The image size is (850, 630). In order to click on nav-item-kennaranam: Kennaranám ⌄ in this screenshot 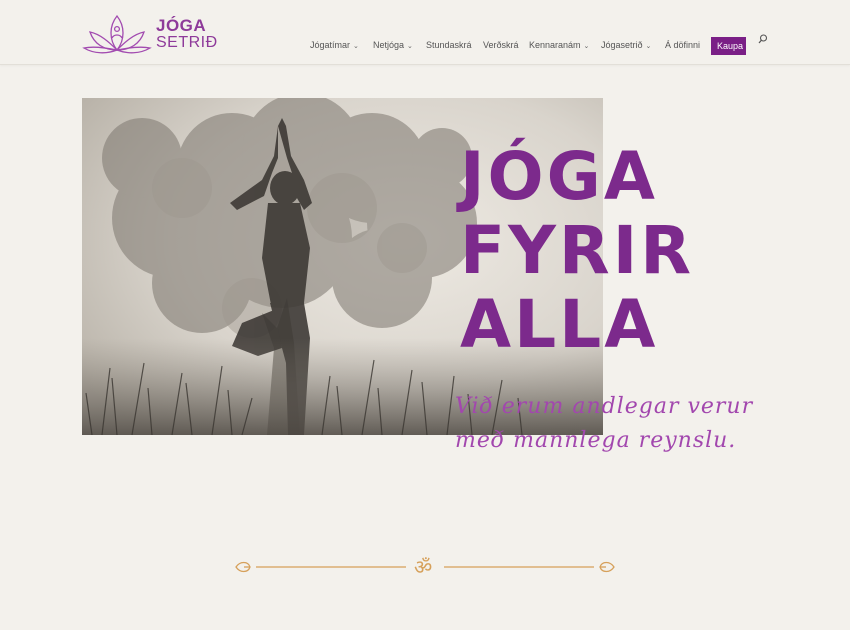, I will do `click(559, 45)`.